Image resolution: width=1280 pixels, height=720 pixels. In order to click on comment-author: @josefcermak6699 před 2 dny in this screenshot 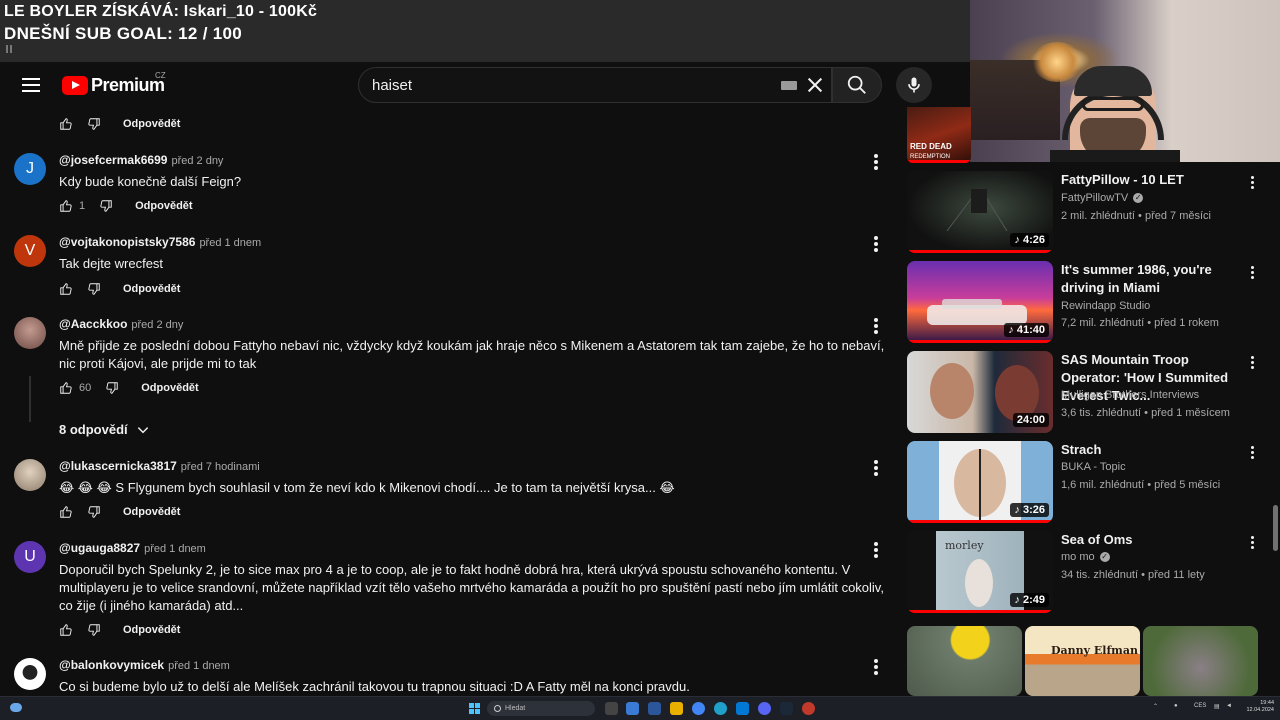, I will do `click(141, 160)`.